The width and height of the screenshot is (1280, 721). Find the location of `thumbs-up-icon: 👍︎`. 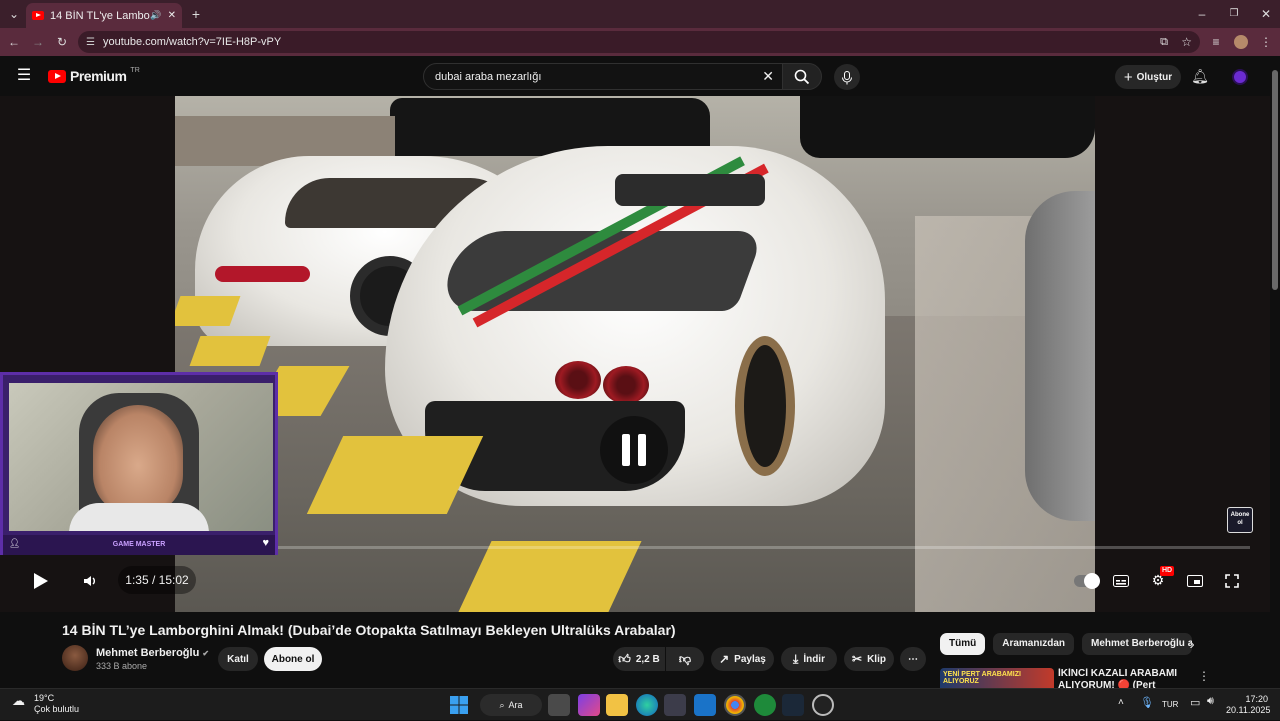

thumbs-up-icon: 👍︎ is located at coordinates (624, 658).